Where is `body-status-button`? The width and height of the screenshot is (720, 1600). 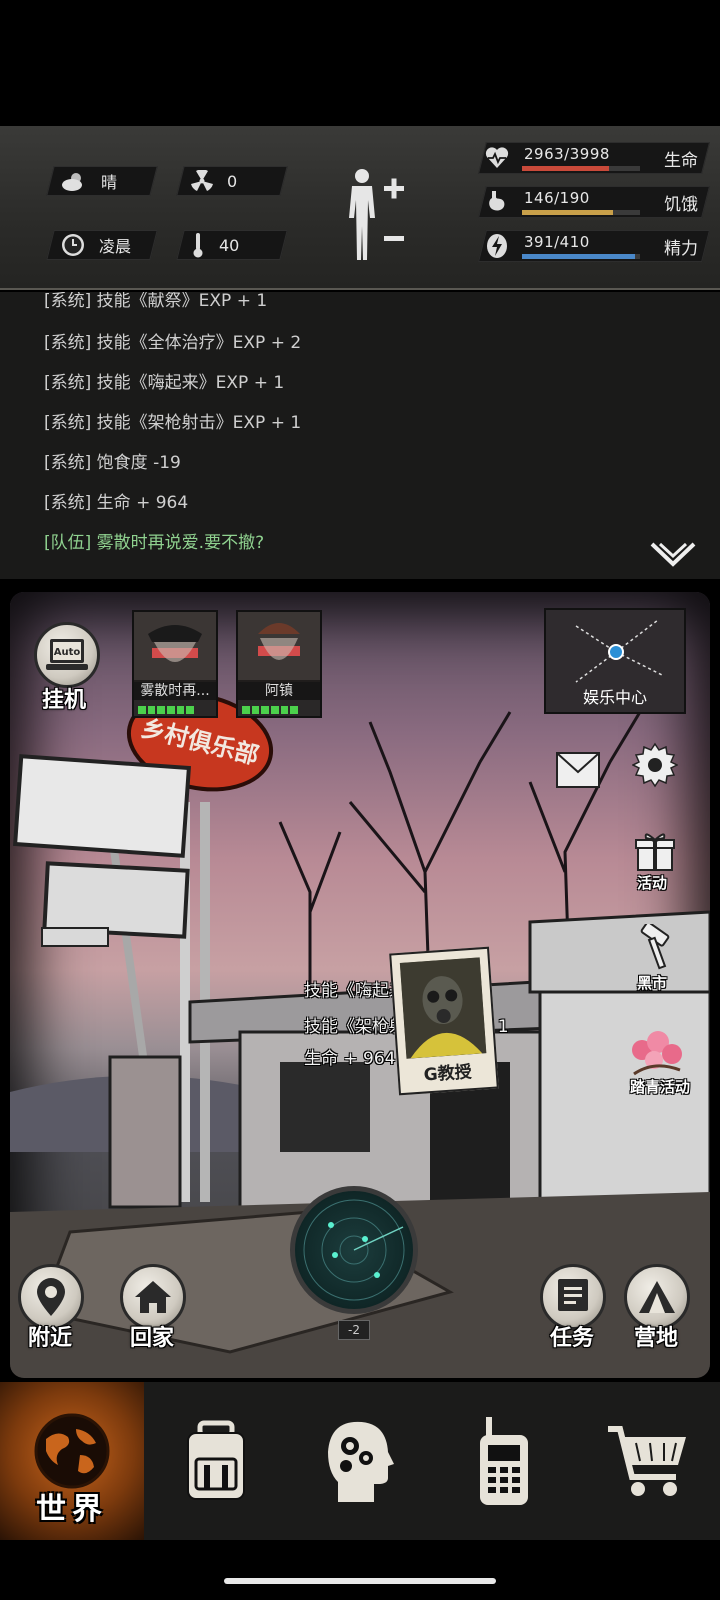
body-status-button is located at coordinates (377, 216).